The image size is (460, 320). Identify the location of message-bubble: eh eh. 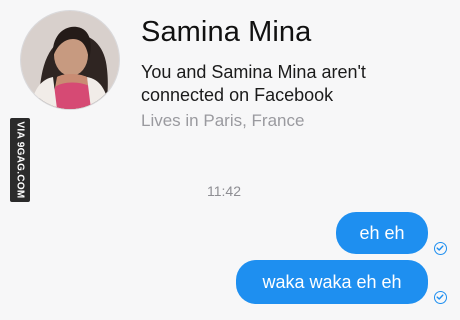
(382, 233).